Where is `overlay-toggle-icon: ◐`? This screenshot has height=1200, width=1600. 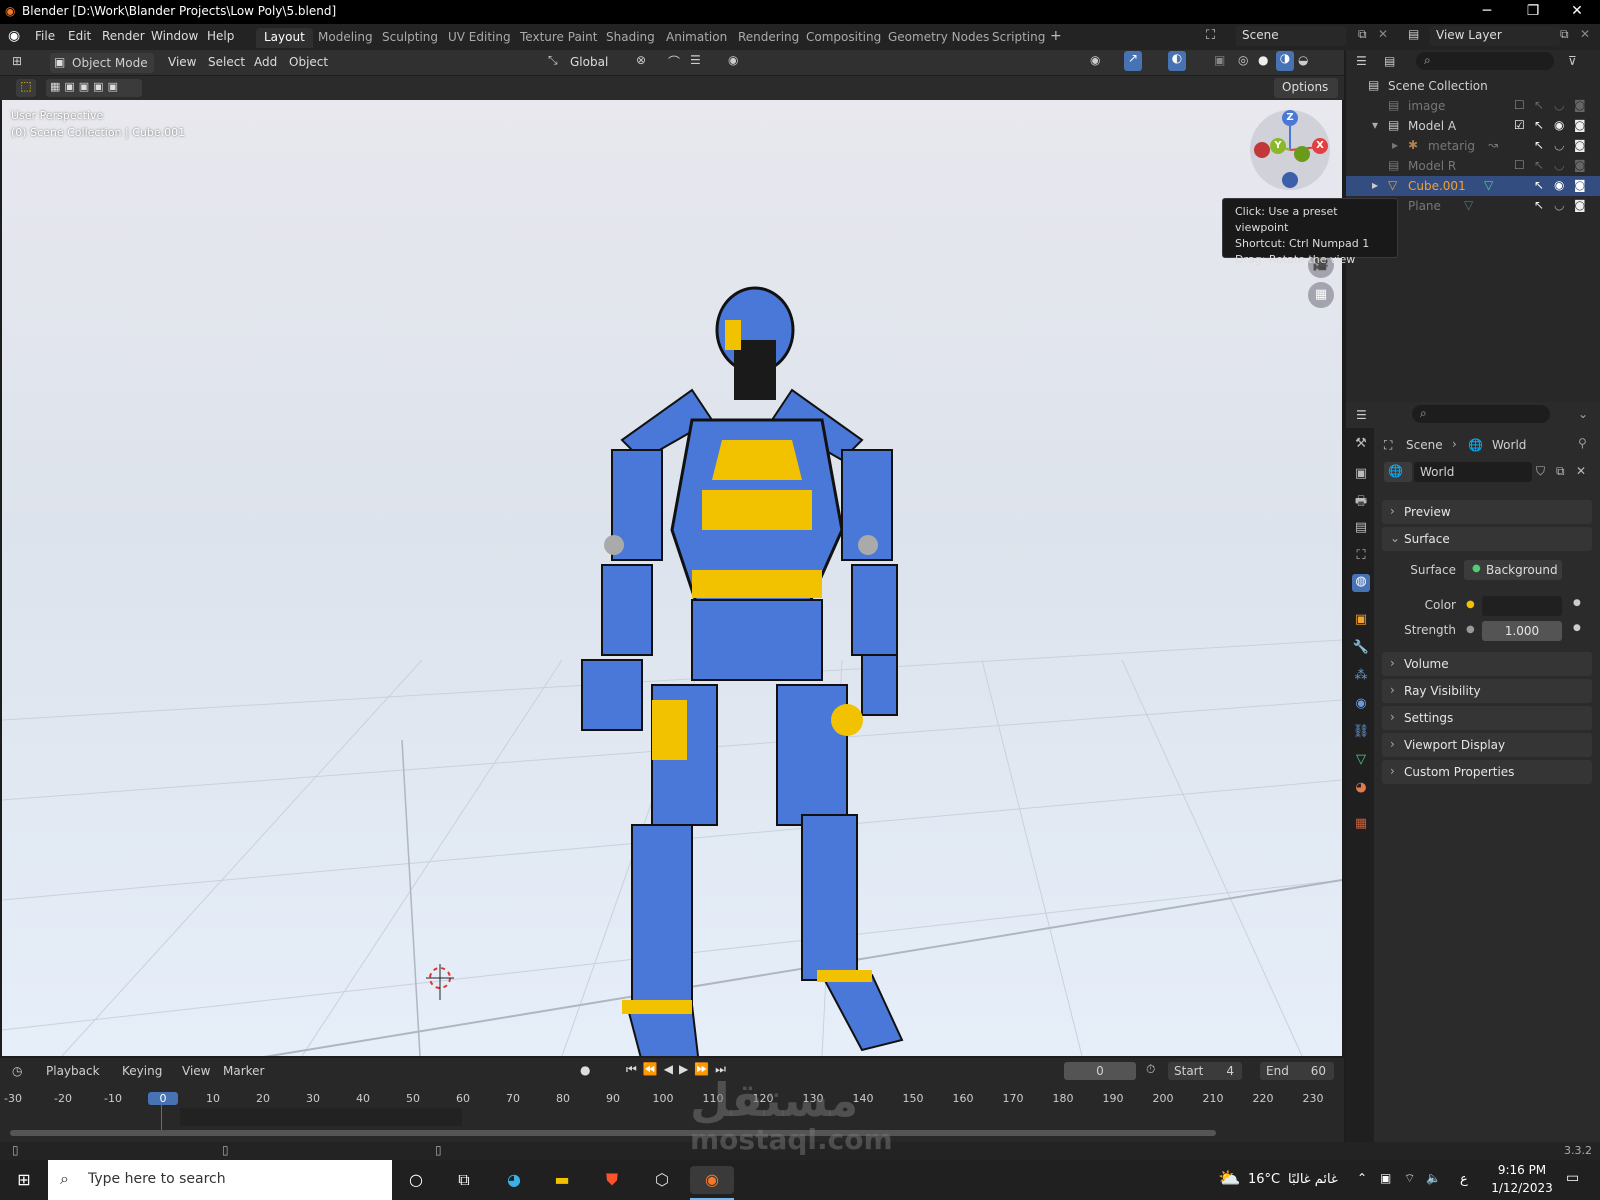 overlay-toggle-icon: ◐ is located at coordinates (1177, 61).